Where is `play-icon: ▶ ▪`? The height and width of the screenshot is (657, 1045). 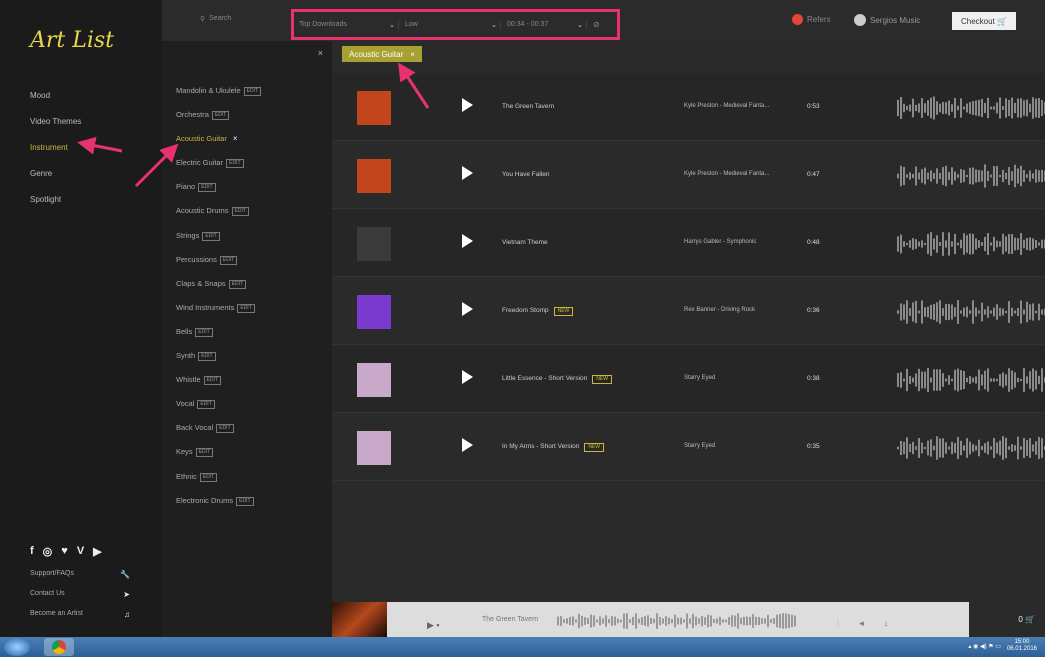
play-icon: ▶ ▪ is located at coordinates (433, 625).